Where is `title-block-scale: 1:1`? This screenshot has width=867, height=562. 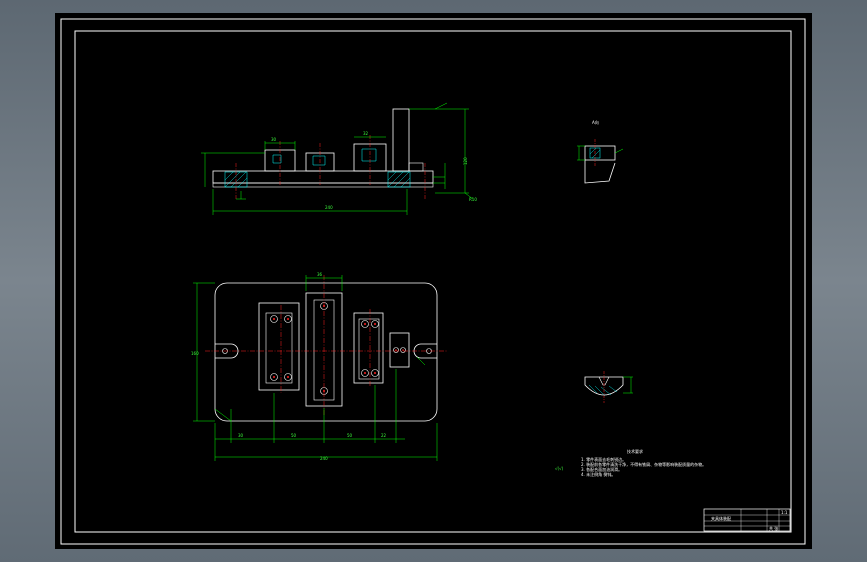
title-block-scale: 1:1 is located at coordinates (784, 512).